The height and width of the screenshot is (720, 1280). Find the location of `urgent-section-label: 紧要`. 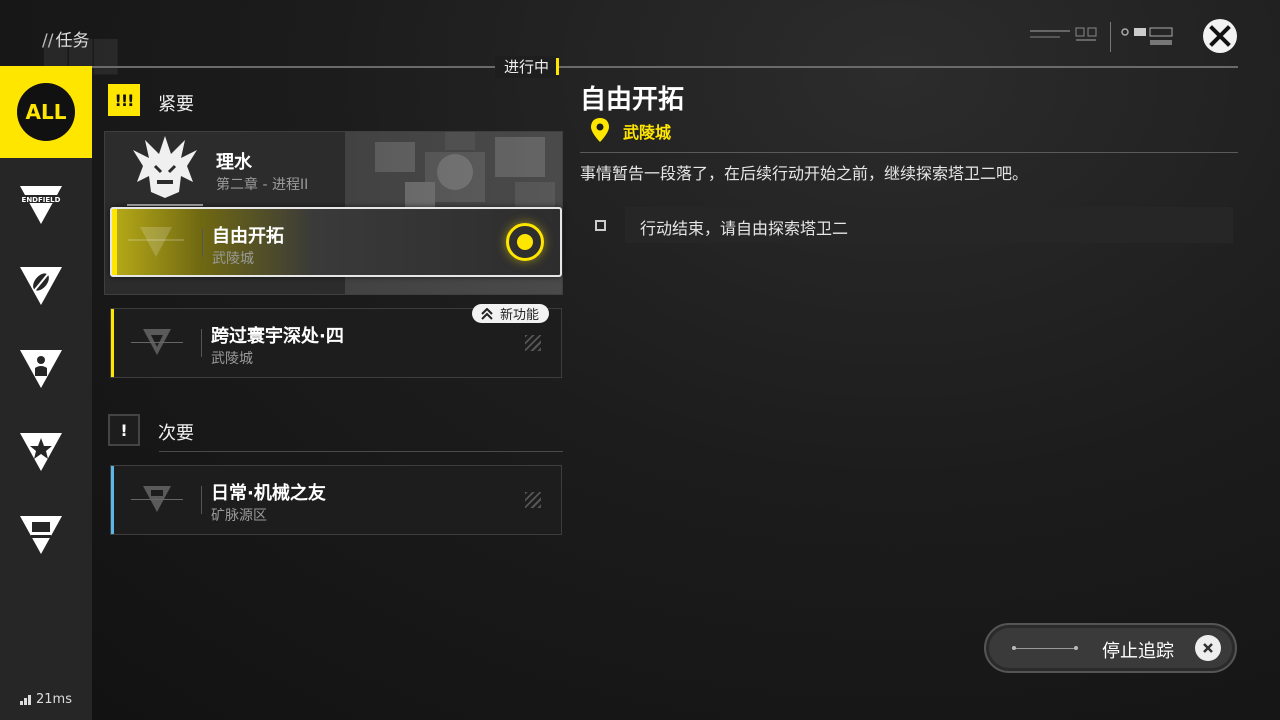

urgent-section-label: 紧要 is located at coordinates (176, 104).